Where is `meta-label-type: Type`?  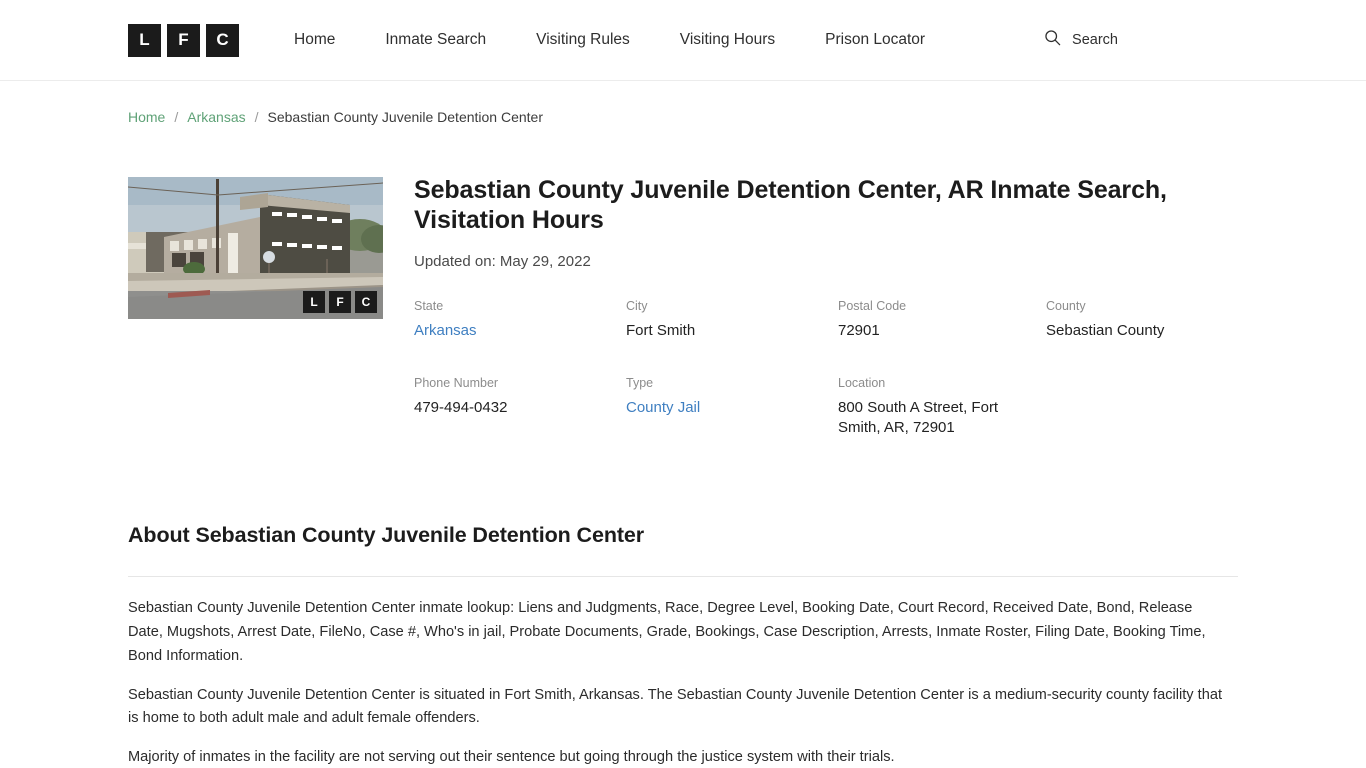
meta-label-type: Type is located at coordinates (640, 383).